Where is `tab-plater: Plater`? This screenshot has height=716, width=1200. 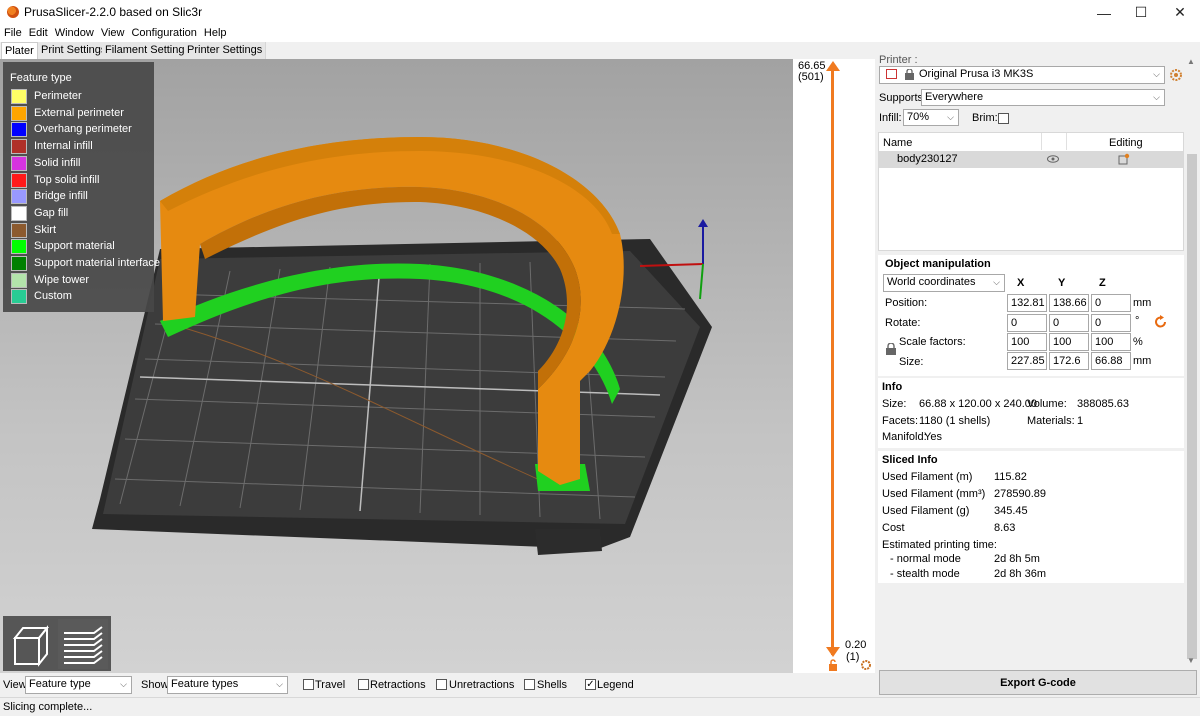
tab-plater: Plater is located at coordinates (19, 50).